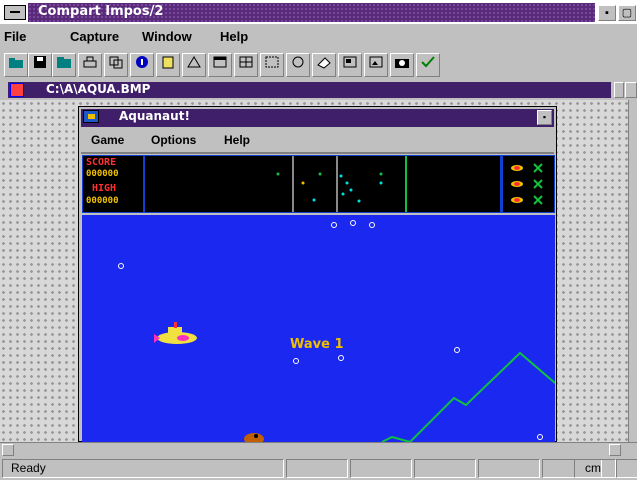 Image resolution: width=637 pixels, height=480 pixels. I want to click on horizontal-scrollbar, so click(318, 449).